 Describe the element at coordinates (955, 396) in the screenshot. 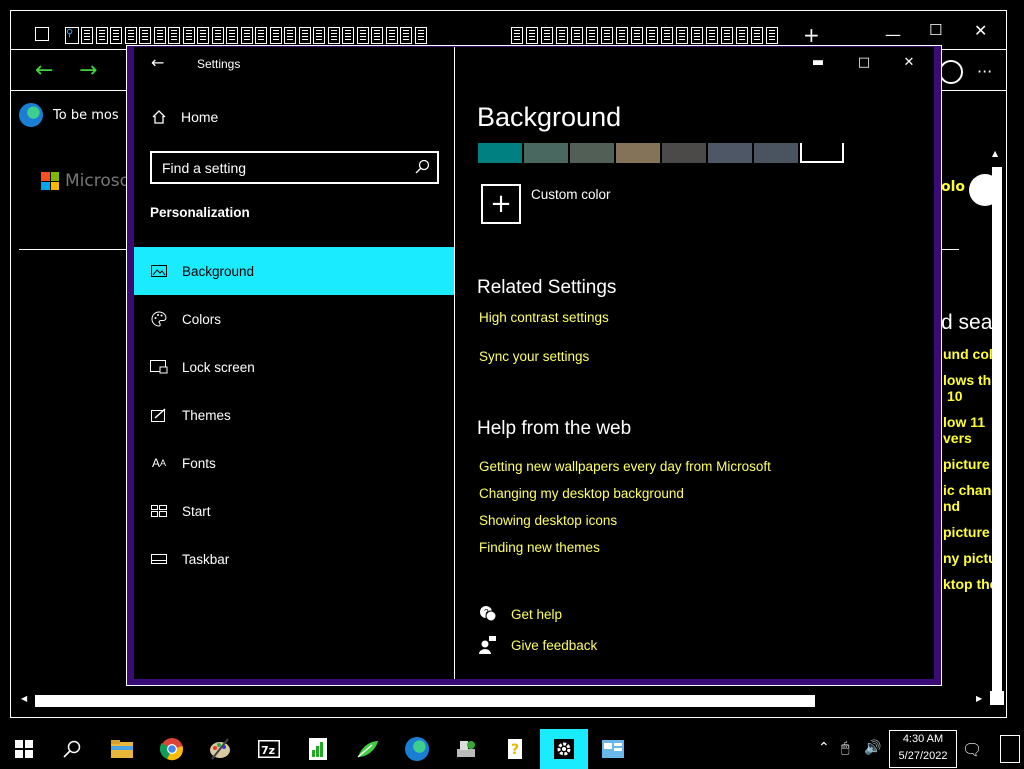

I see `related-search-link: 10` at that location.